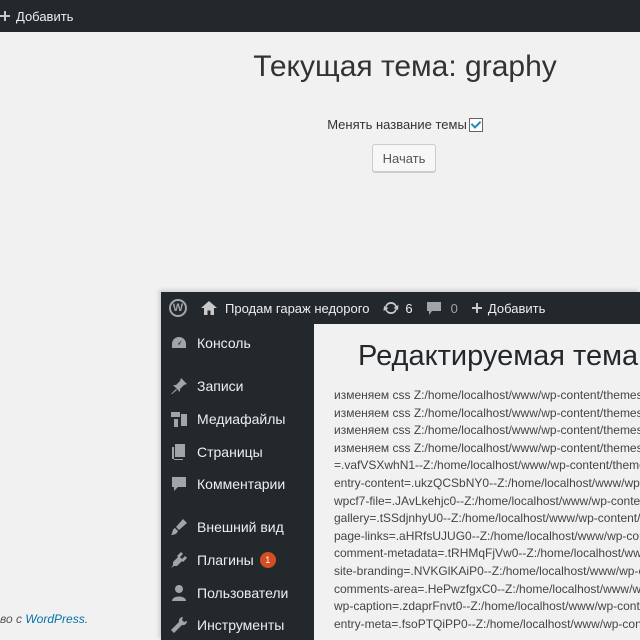  I want to click on sidebar-item-label: Медиафайлы, so click(241, 419).